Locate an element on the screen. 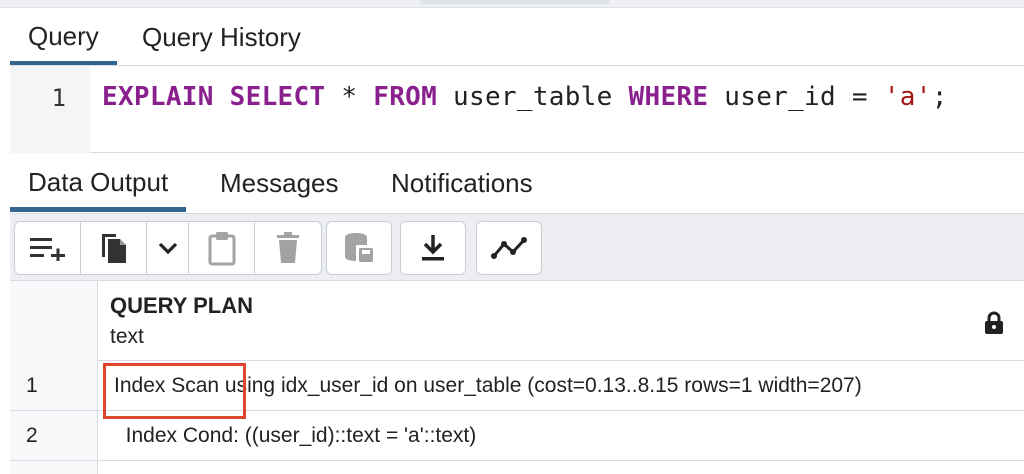  tab-data-output-label: Data Output is located at coordinates (98, 182).